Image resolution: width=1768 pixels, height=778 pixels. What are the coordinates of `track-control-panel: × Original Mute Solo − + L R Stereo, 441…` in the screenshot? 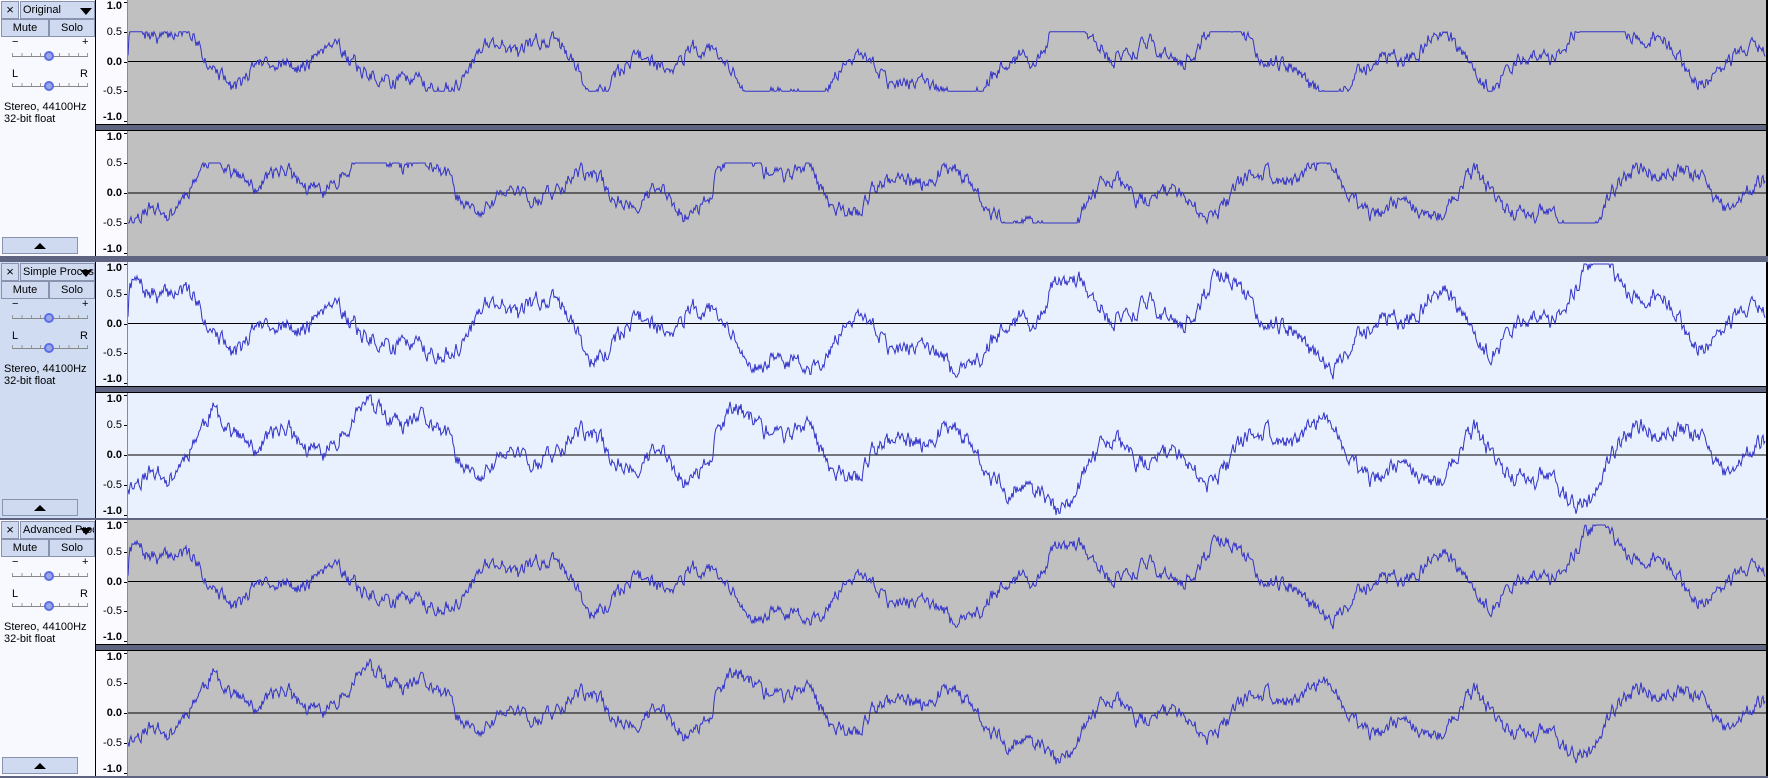 It's located at (48, 128).